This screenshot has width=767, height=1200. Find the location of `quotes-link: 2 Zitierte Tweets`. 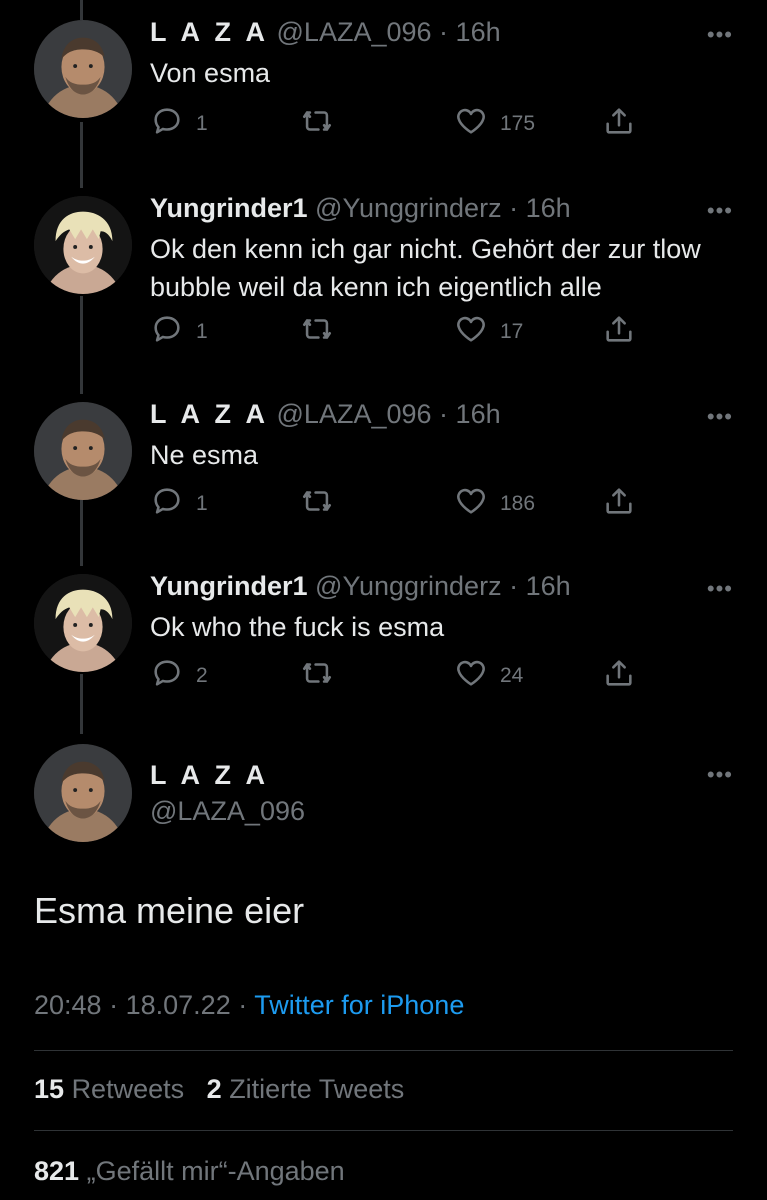

quotes-link: 2 Zitierte Tweets is located at coordinates (306, 1089).